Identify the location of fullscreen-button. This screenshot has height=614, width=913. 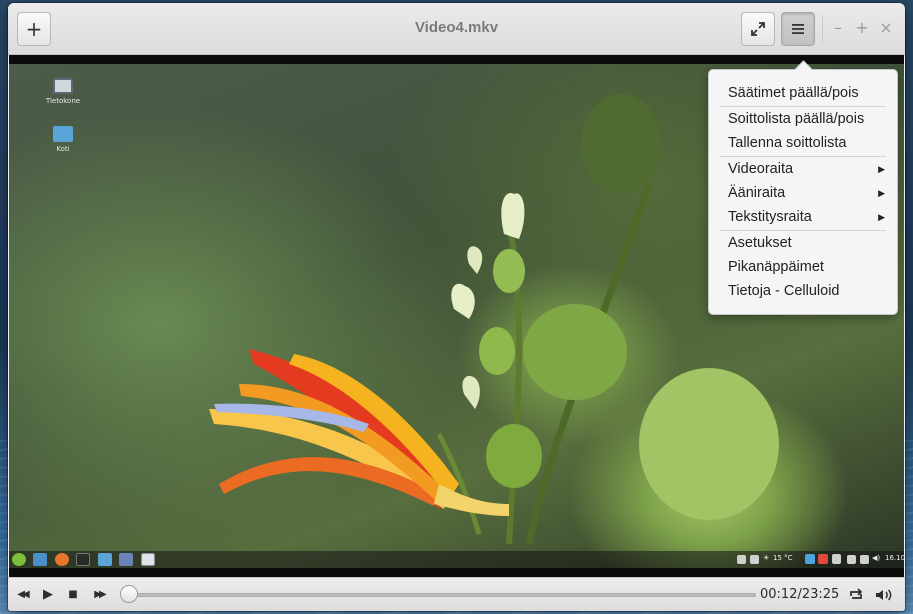
(758, 29).